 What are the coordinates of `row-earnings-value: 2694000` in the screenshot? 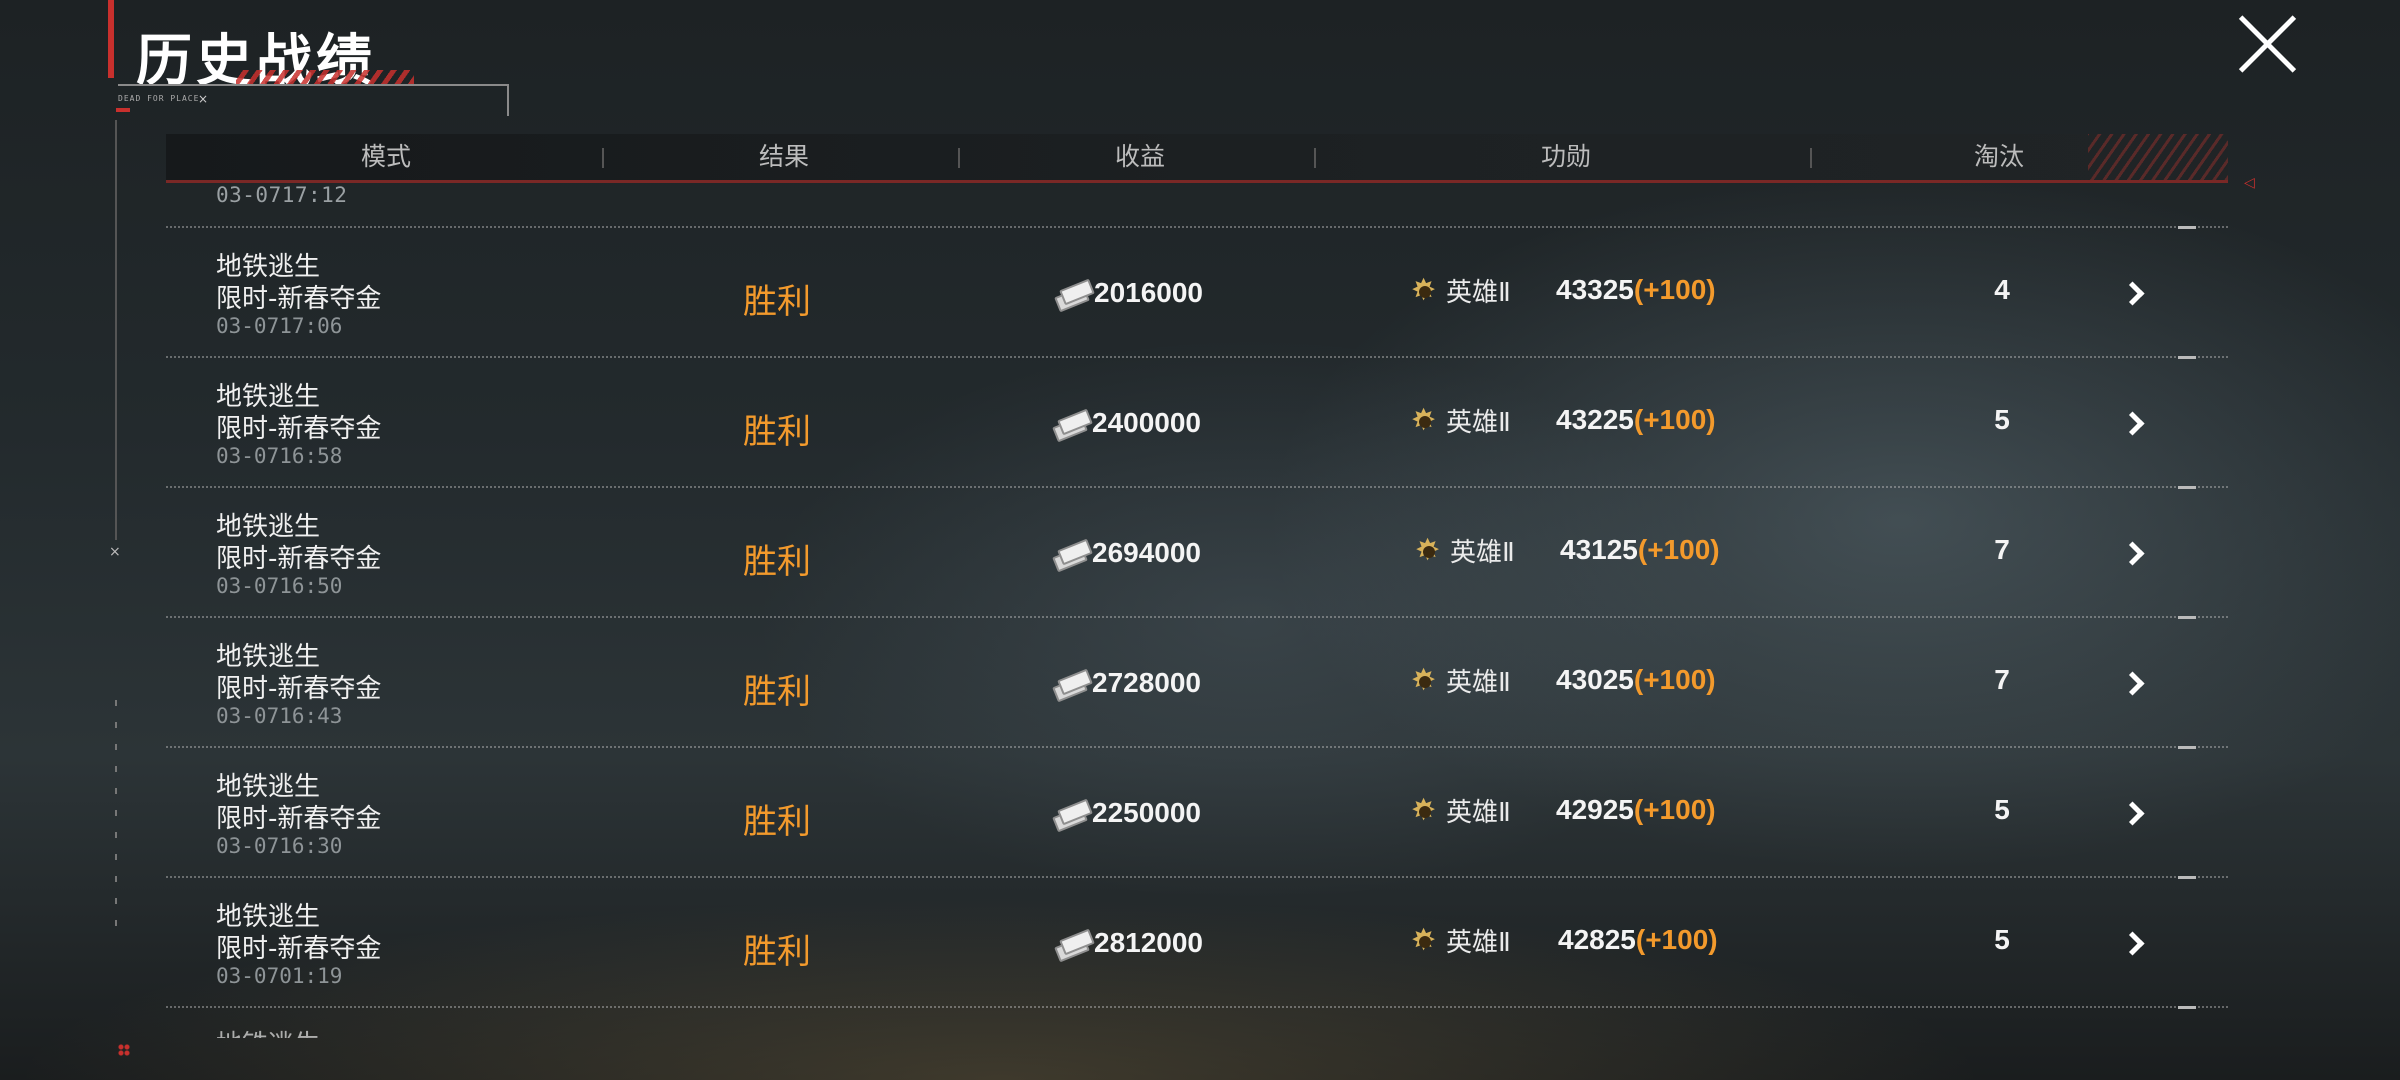 It's located at (1147, 552).